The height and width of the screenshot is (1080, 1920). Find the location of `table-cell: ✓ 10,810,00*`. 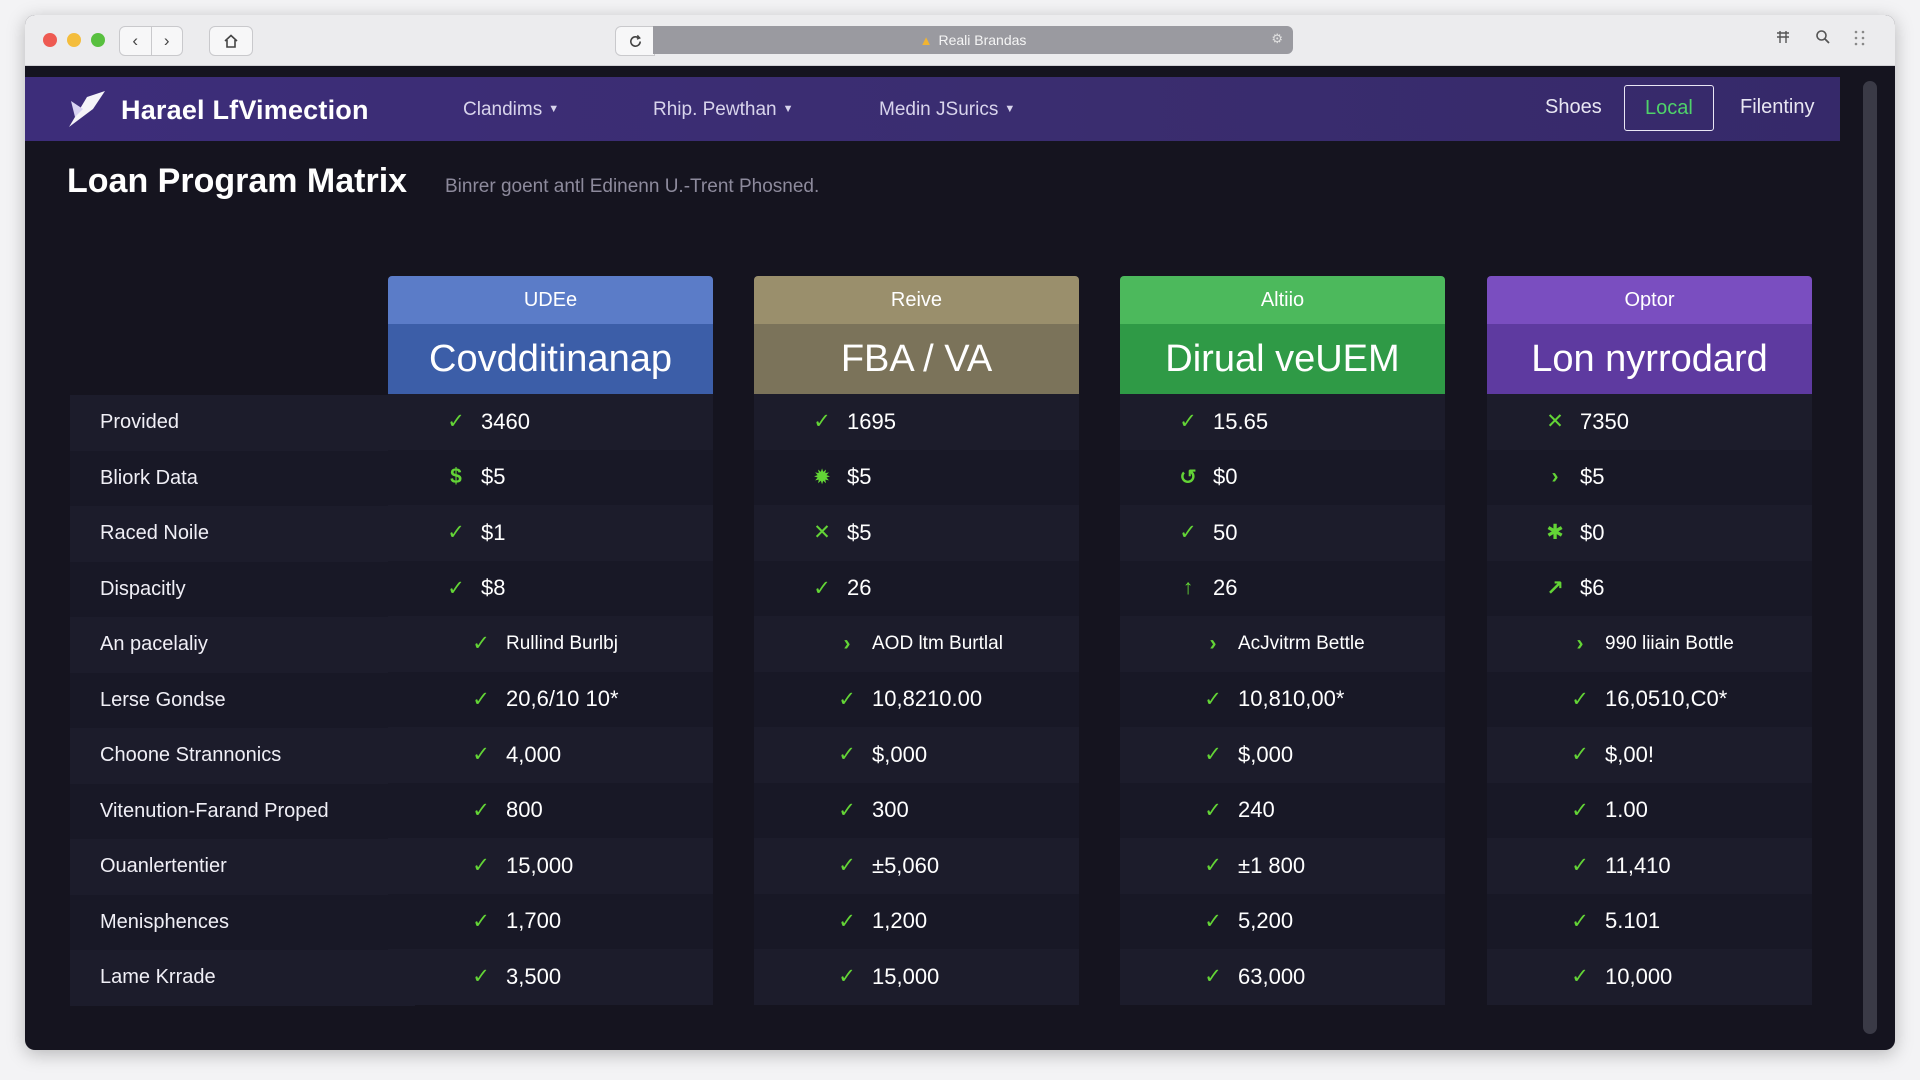

table-cell: ✓ 10,810,00* is located at coordinates (1282, 699).